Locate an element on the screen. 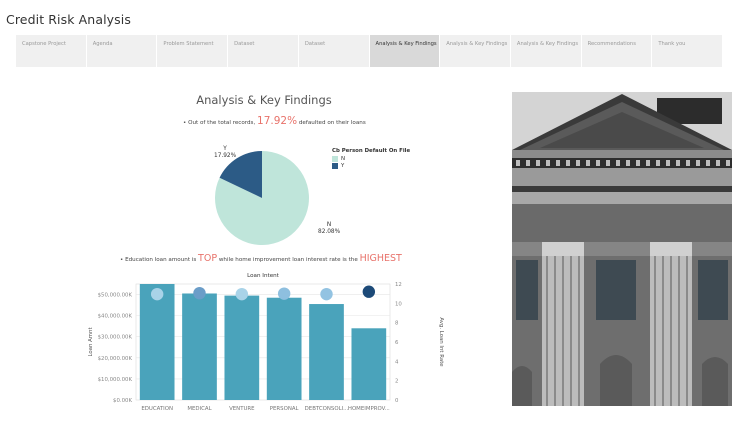 Image resolution: width=740 pixels, height=434 pixels. pie-legend: Cb Person Default On File N Y is located at coordinates (371, 159).